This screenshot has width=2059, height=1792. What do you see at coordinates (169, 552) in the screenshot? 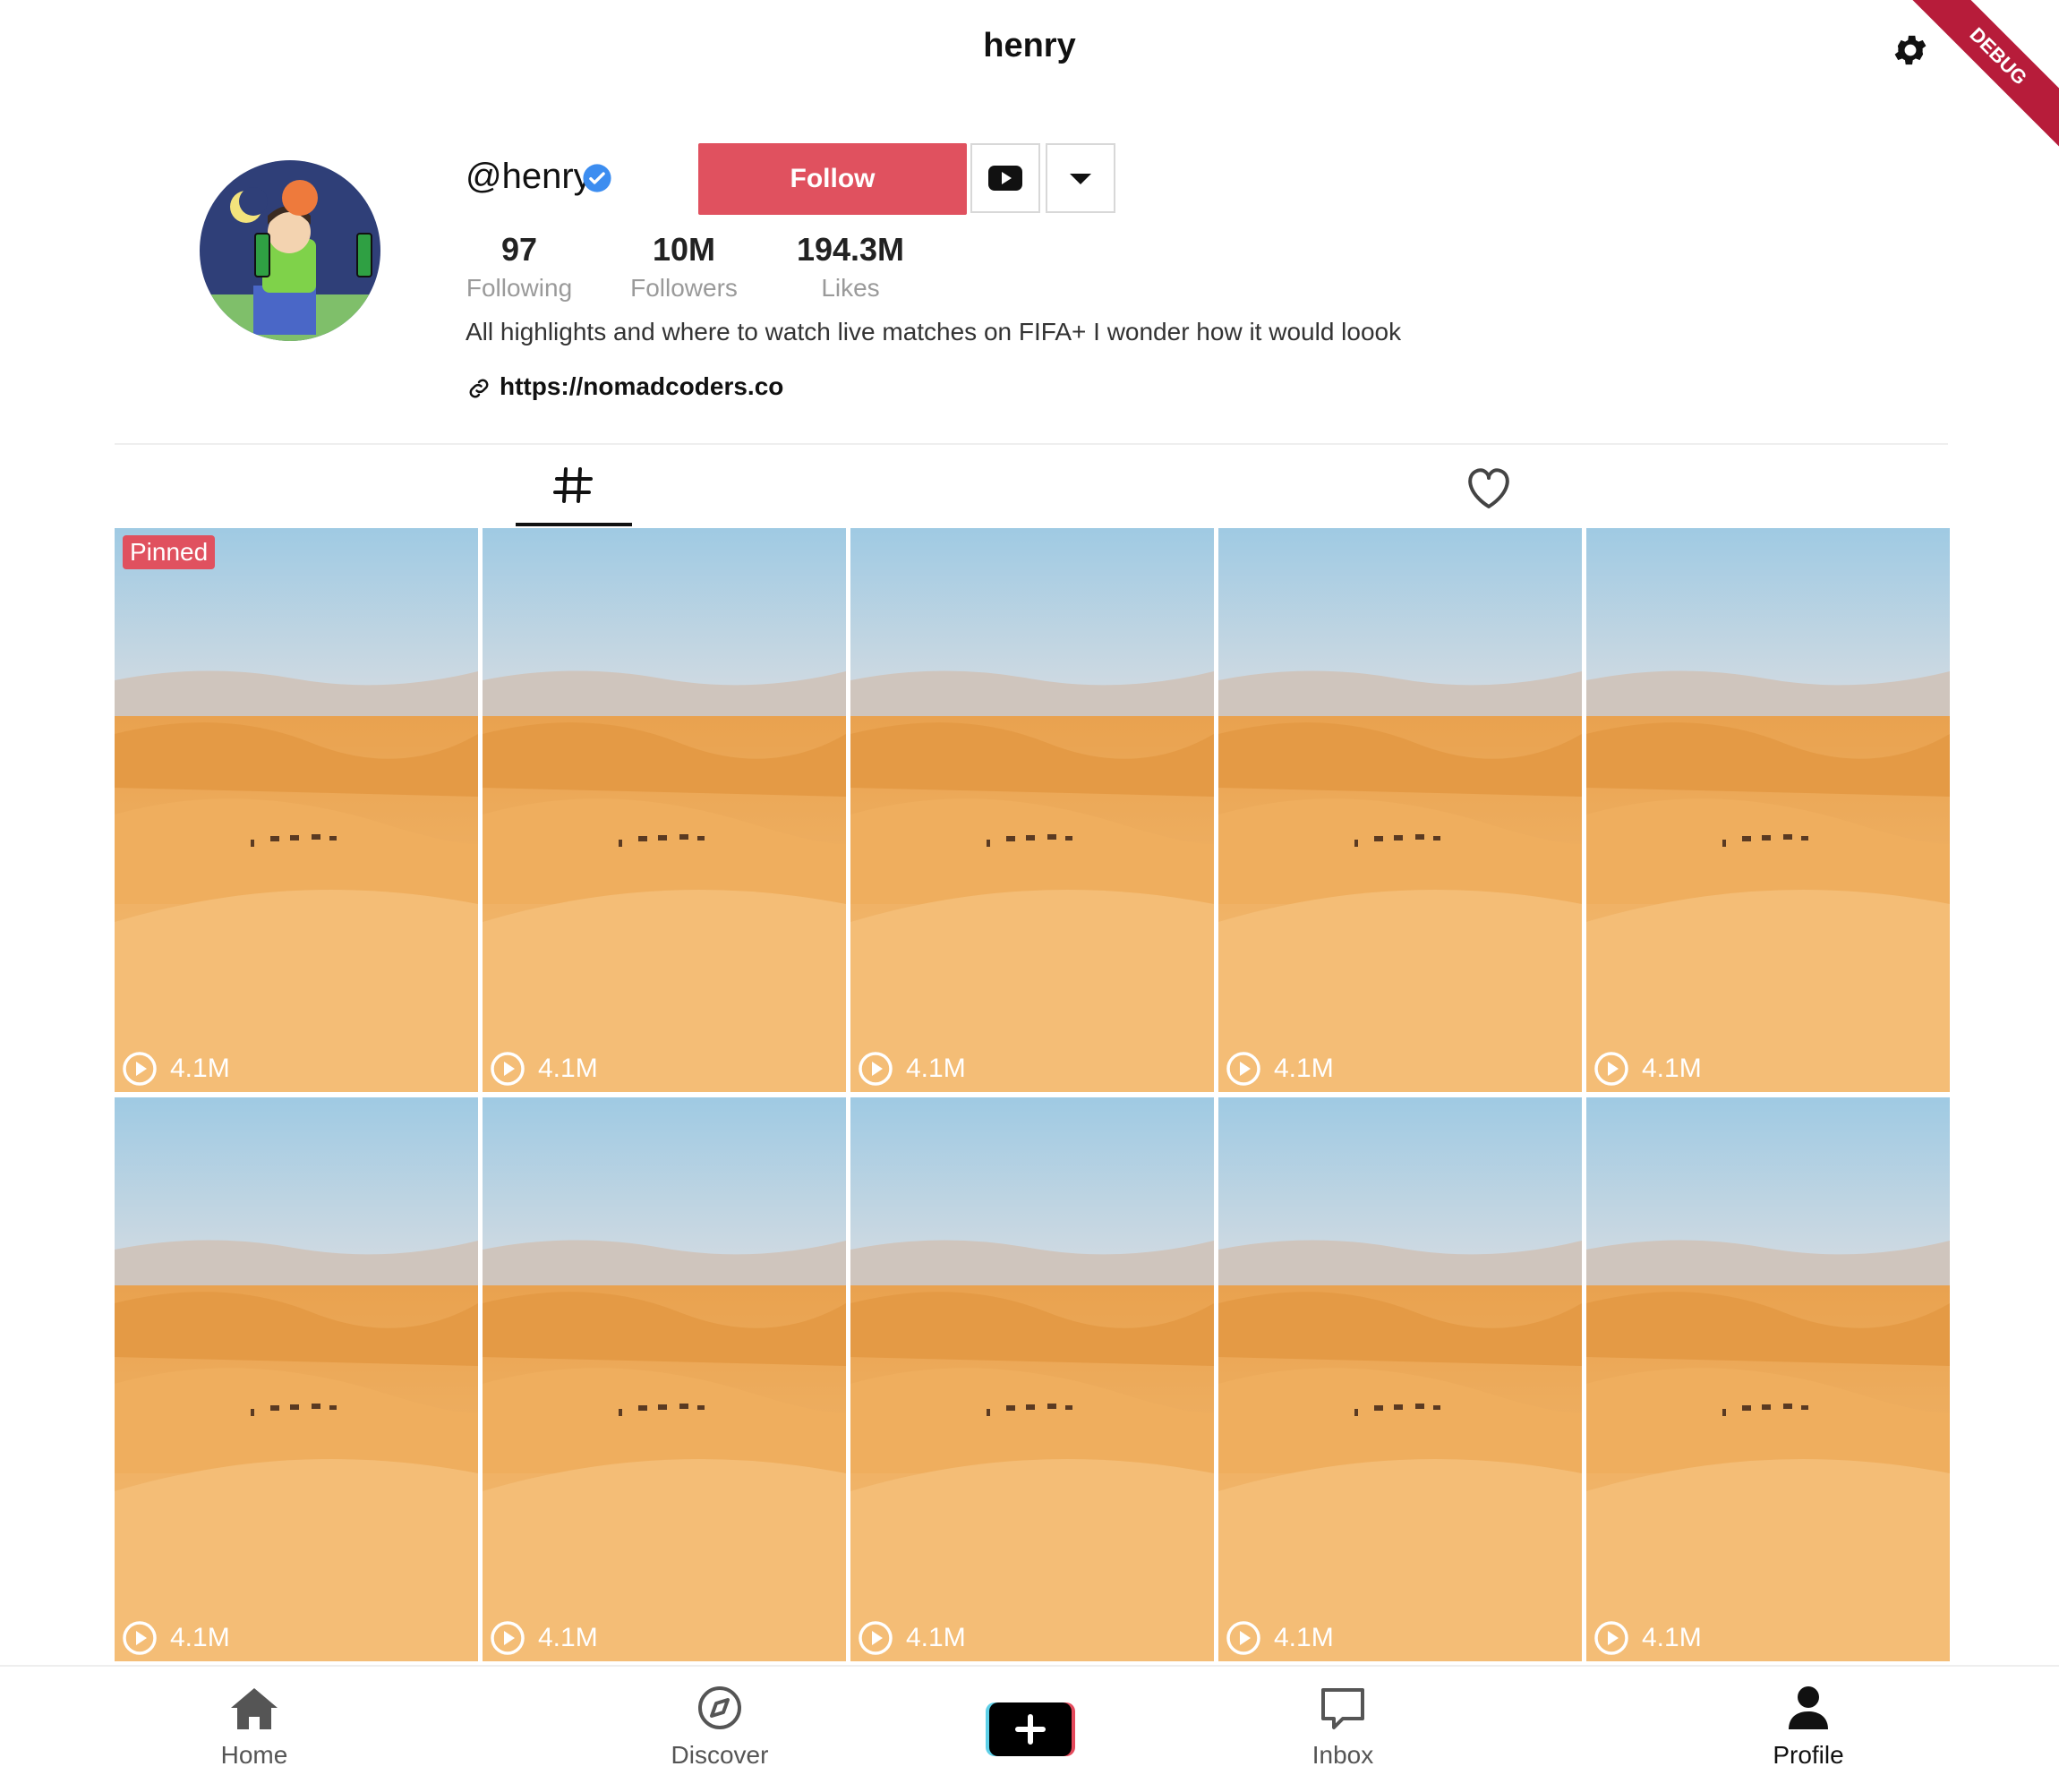
I see `pinned-badge: Pinned` at bounding box center [169, 552].